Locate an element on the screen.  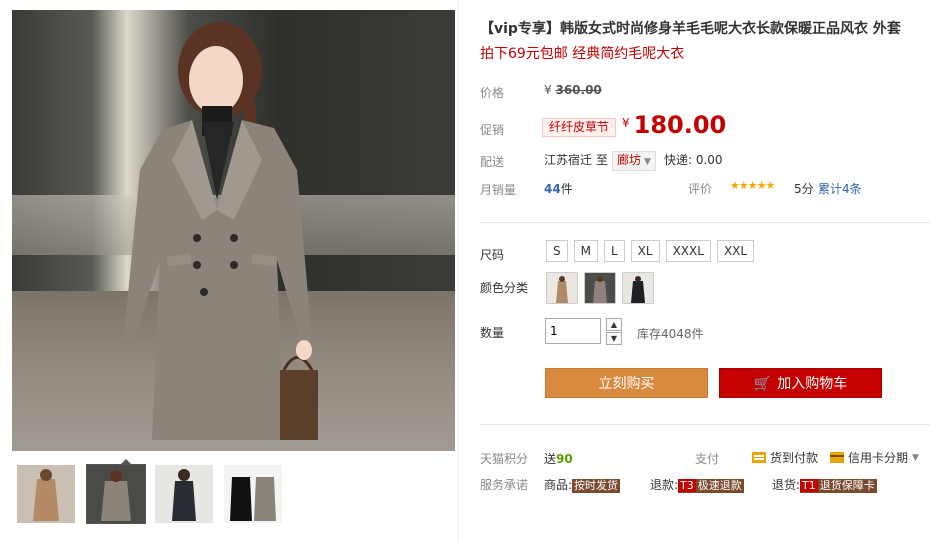
promo-price: ¥180.00 is located at coordinates (674, 125).